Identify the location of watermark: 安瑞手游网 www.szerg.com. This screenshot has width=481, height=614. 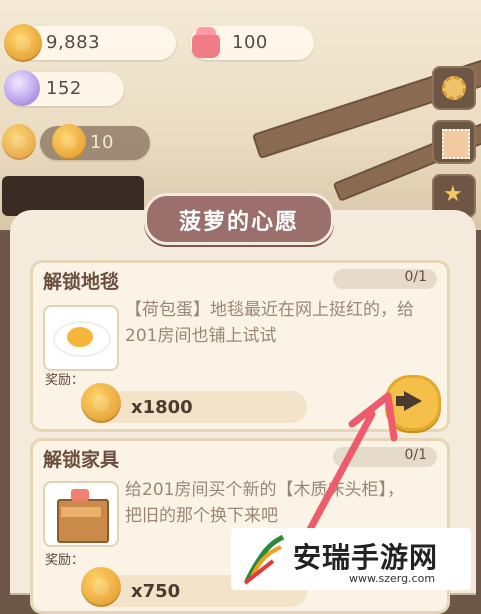
(351, 559).